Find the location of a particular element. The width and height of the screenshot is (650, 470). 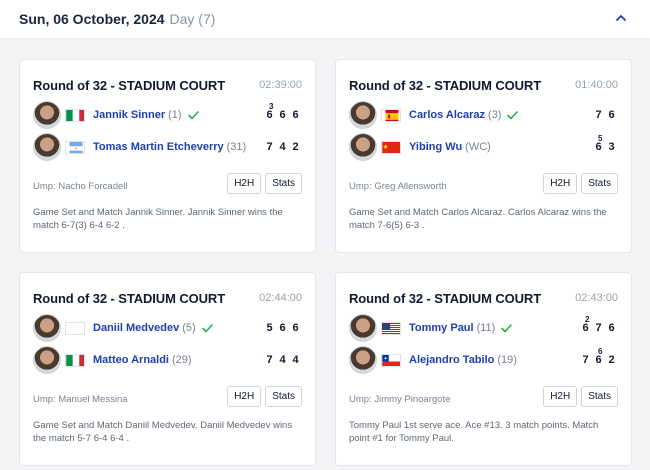

tiebreak-score: 5 is located at coordinates (600, 138).